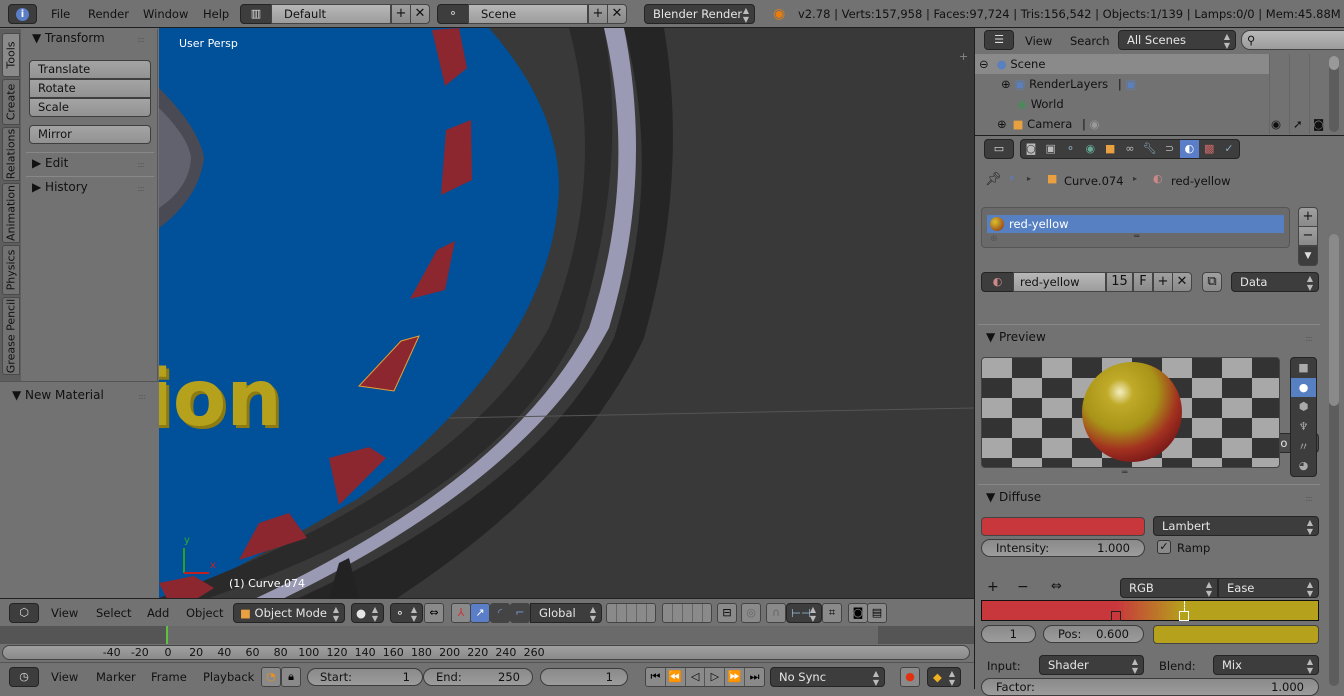  I want to click on keying-dropdown: ◆ ▲ ▼, so click(944, 677).